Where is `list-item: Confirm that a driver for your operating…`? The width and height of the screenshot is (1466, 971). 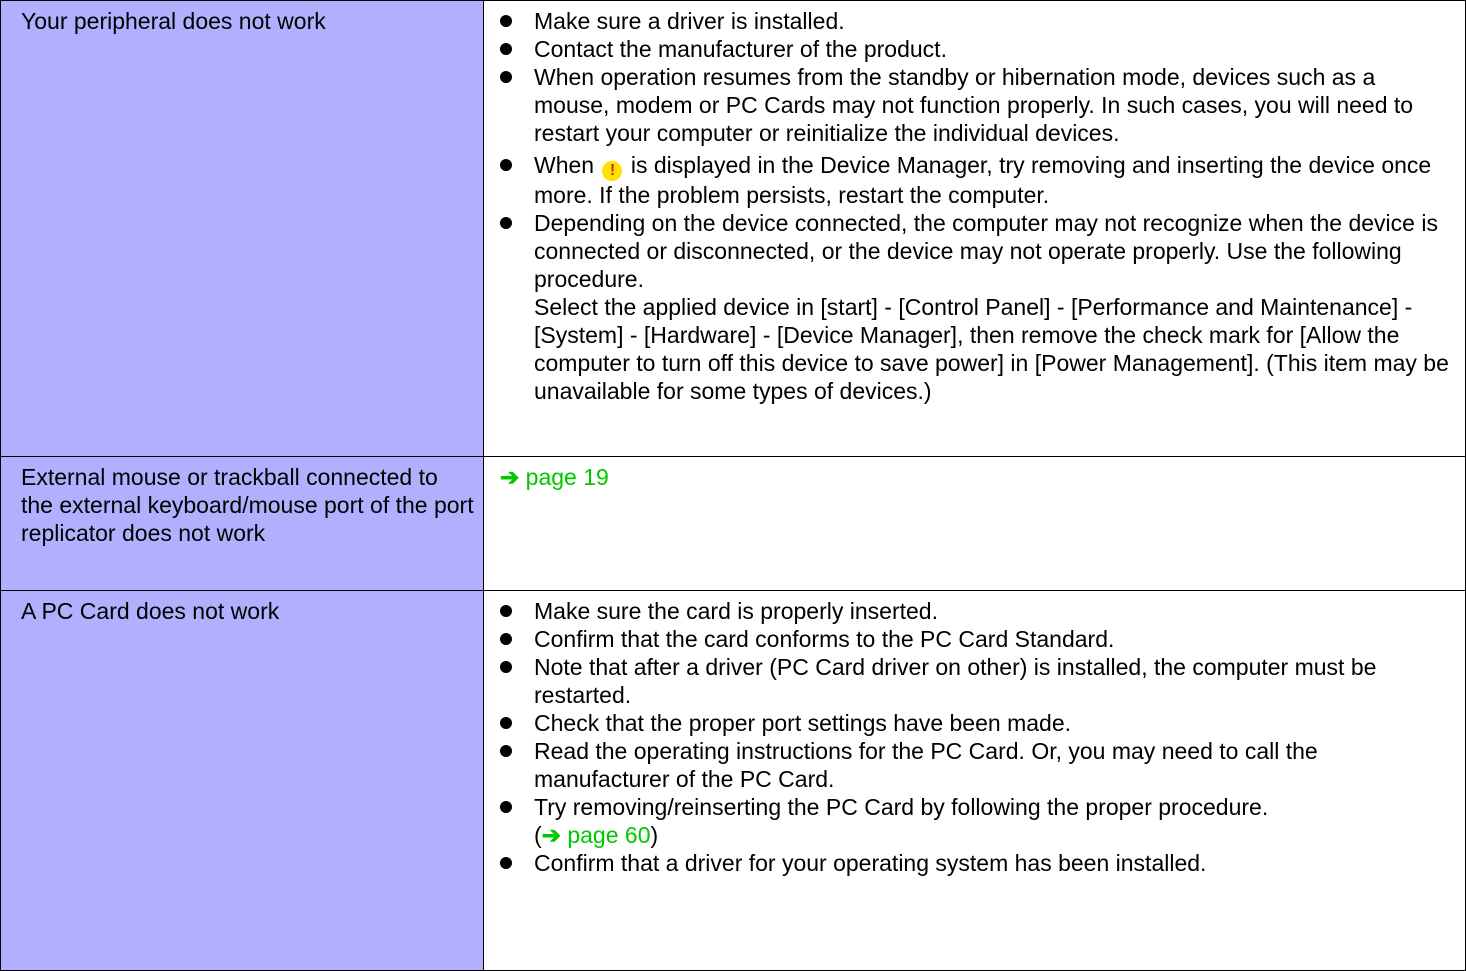
list-item: Confirm that a driver for your operating… is located at coordinates (978, 863).